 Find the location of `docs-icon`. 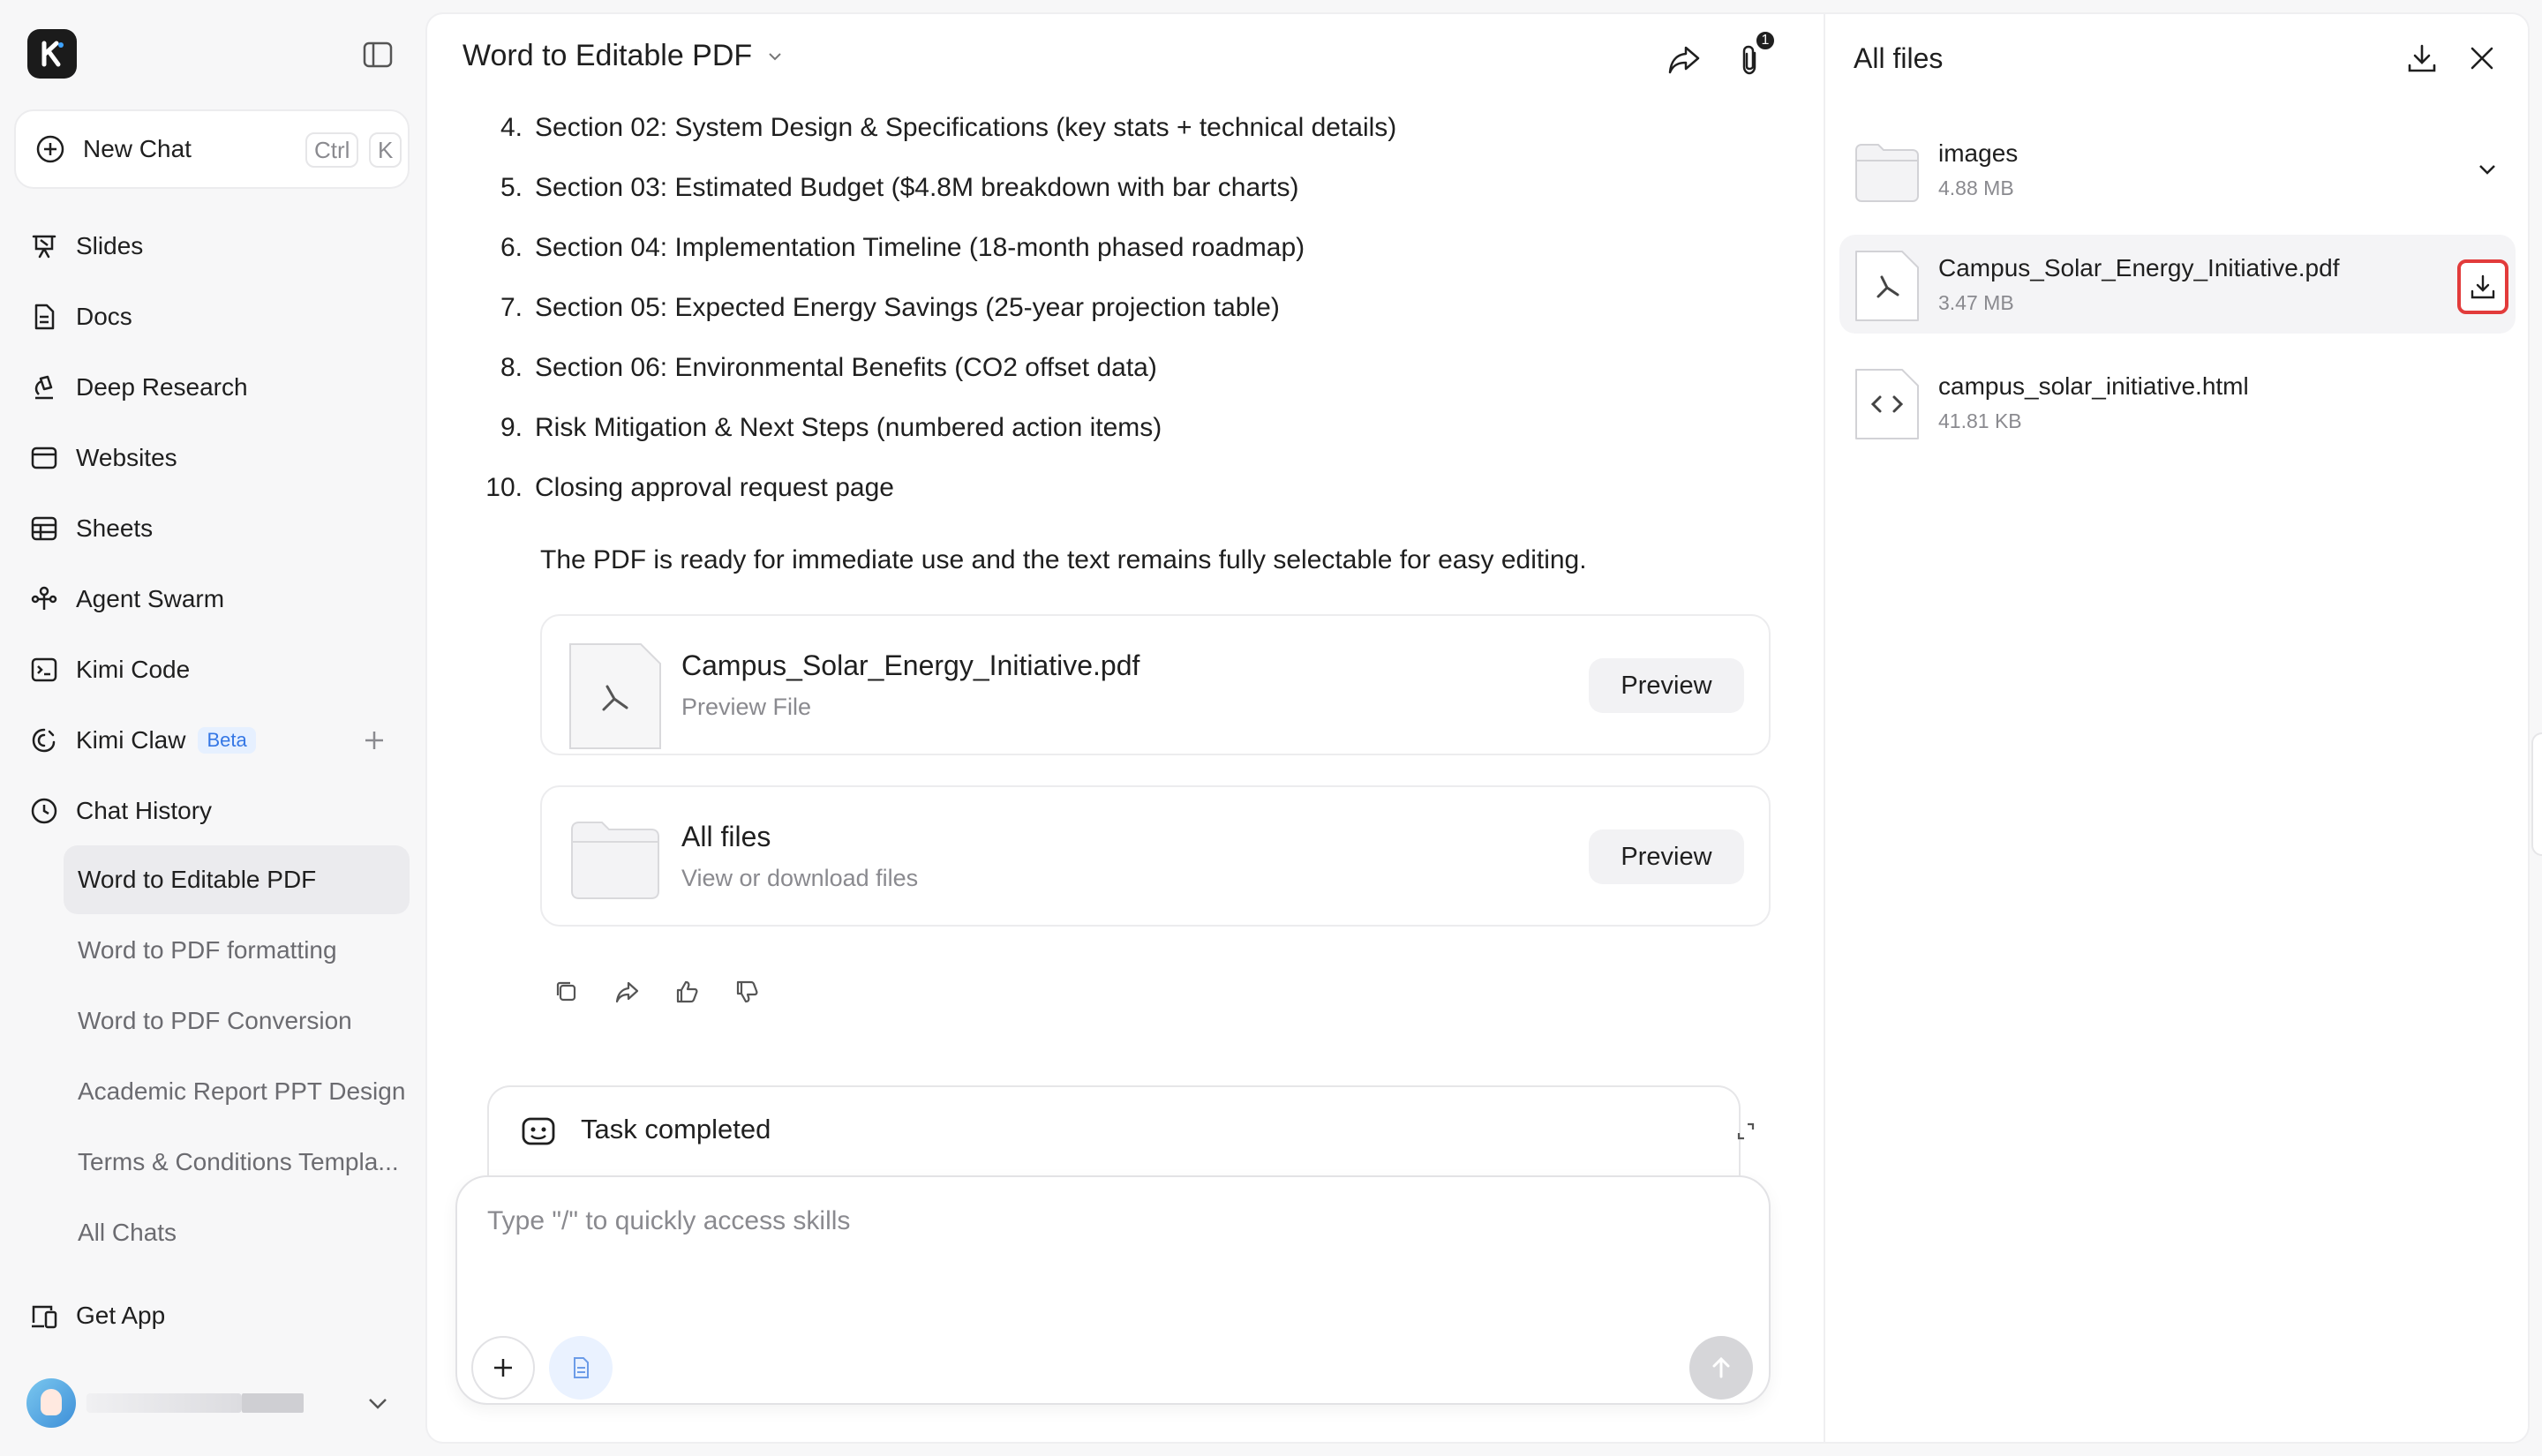

docs-icon is located at coordinates (44, 317).